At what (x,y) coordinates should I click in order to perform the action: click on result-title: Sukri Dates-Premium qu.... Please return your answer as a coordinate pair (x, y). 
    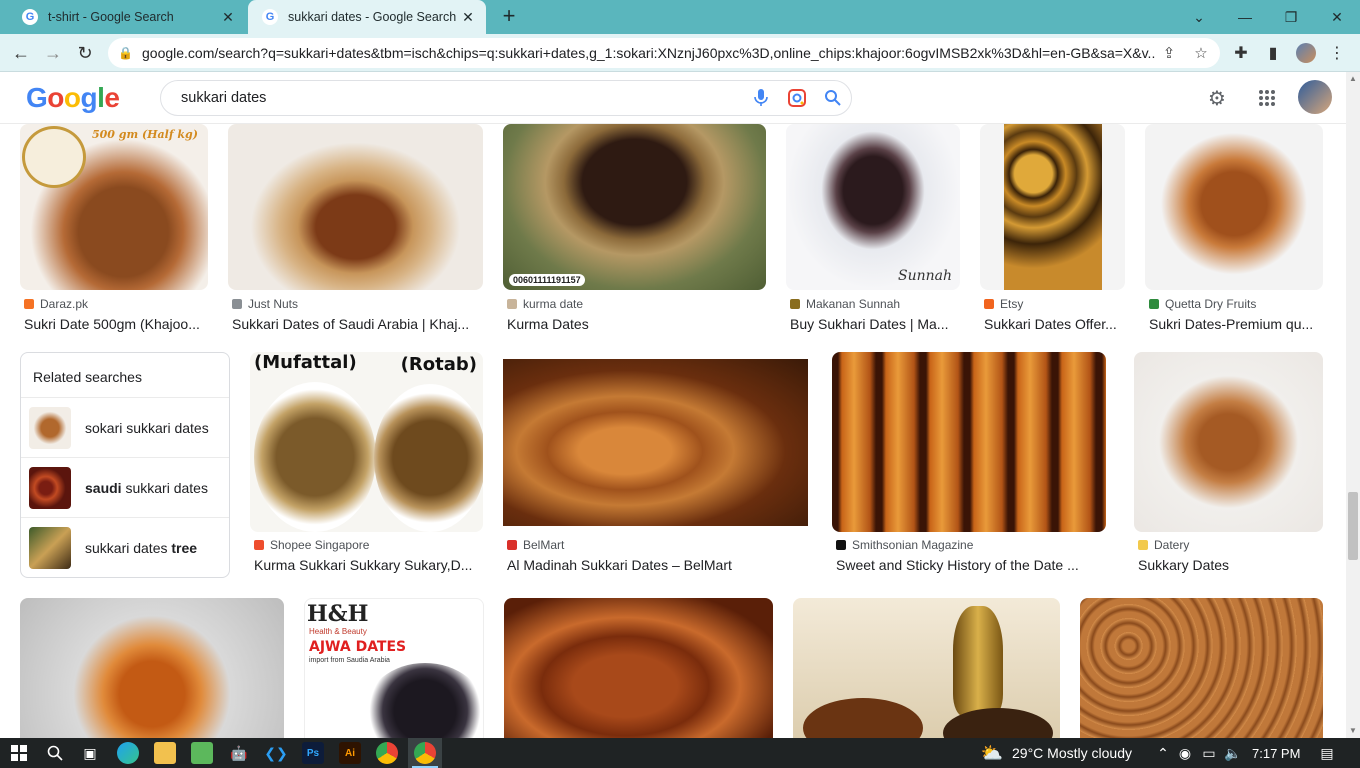
    Looking at the image, I should click on (1236, 324).